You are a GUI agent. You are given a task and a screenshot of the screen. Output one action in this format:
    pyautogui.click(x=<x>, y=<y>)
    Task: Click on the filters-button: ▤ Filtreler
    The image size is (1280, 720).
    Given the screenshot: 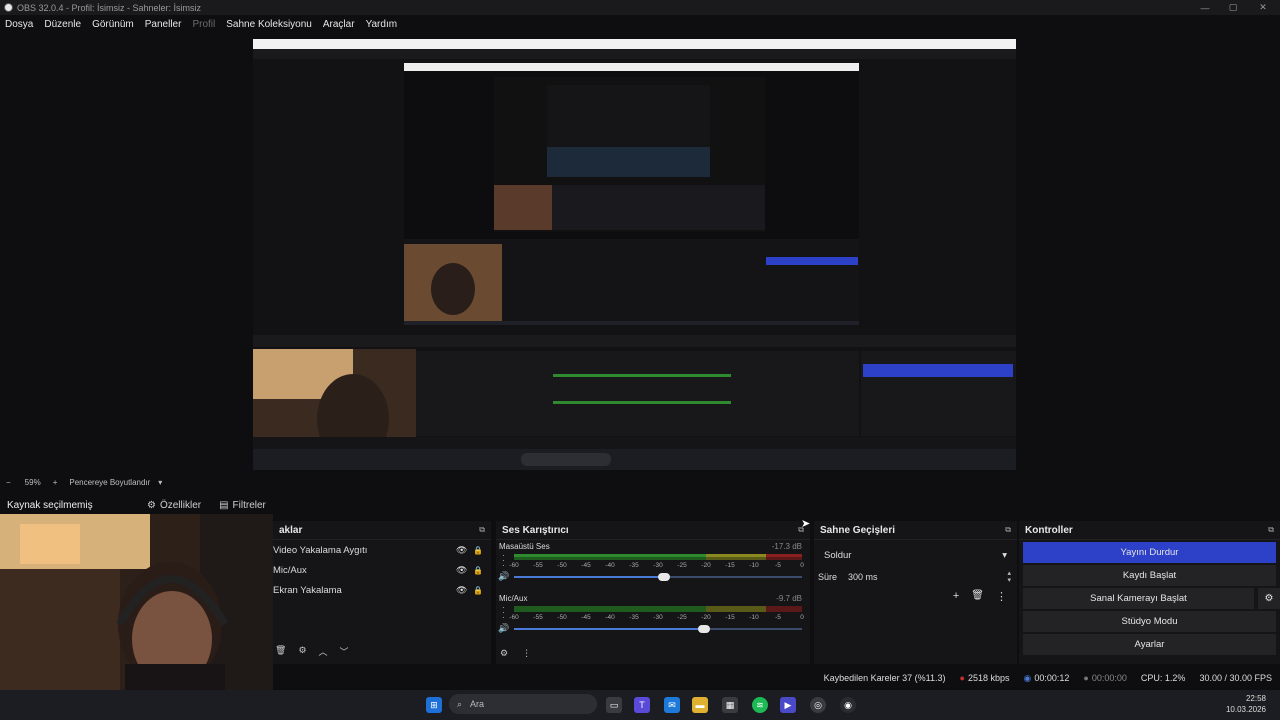 What is the action you would take?
    pyautogui.click(x=242, y=505)
    